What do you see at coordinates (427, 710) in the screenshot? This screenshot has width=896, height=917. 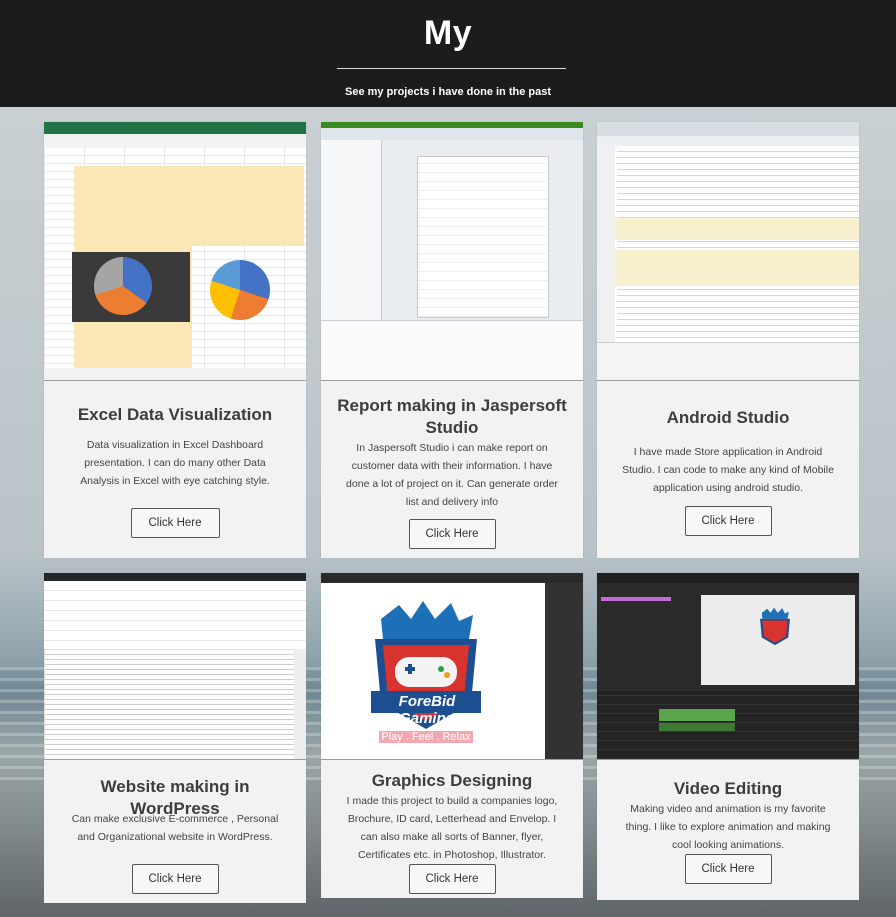 I see `logo-text: ForeBid Gaming` at bounding box center [427, 710].